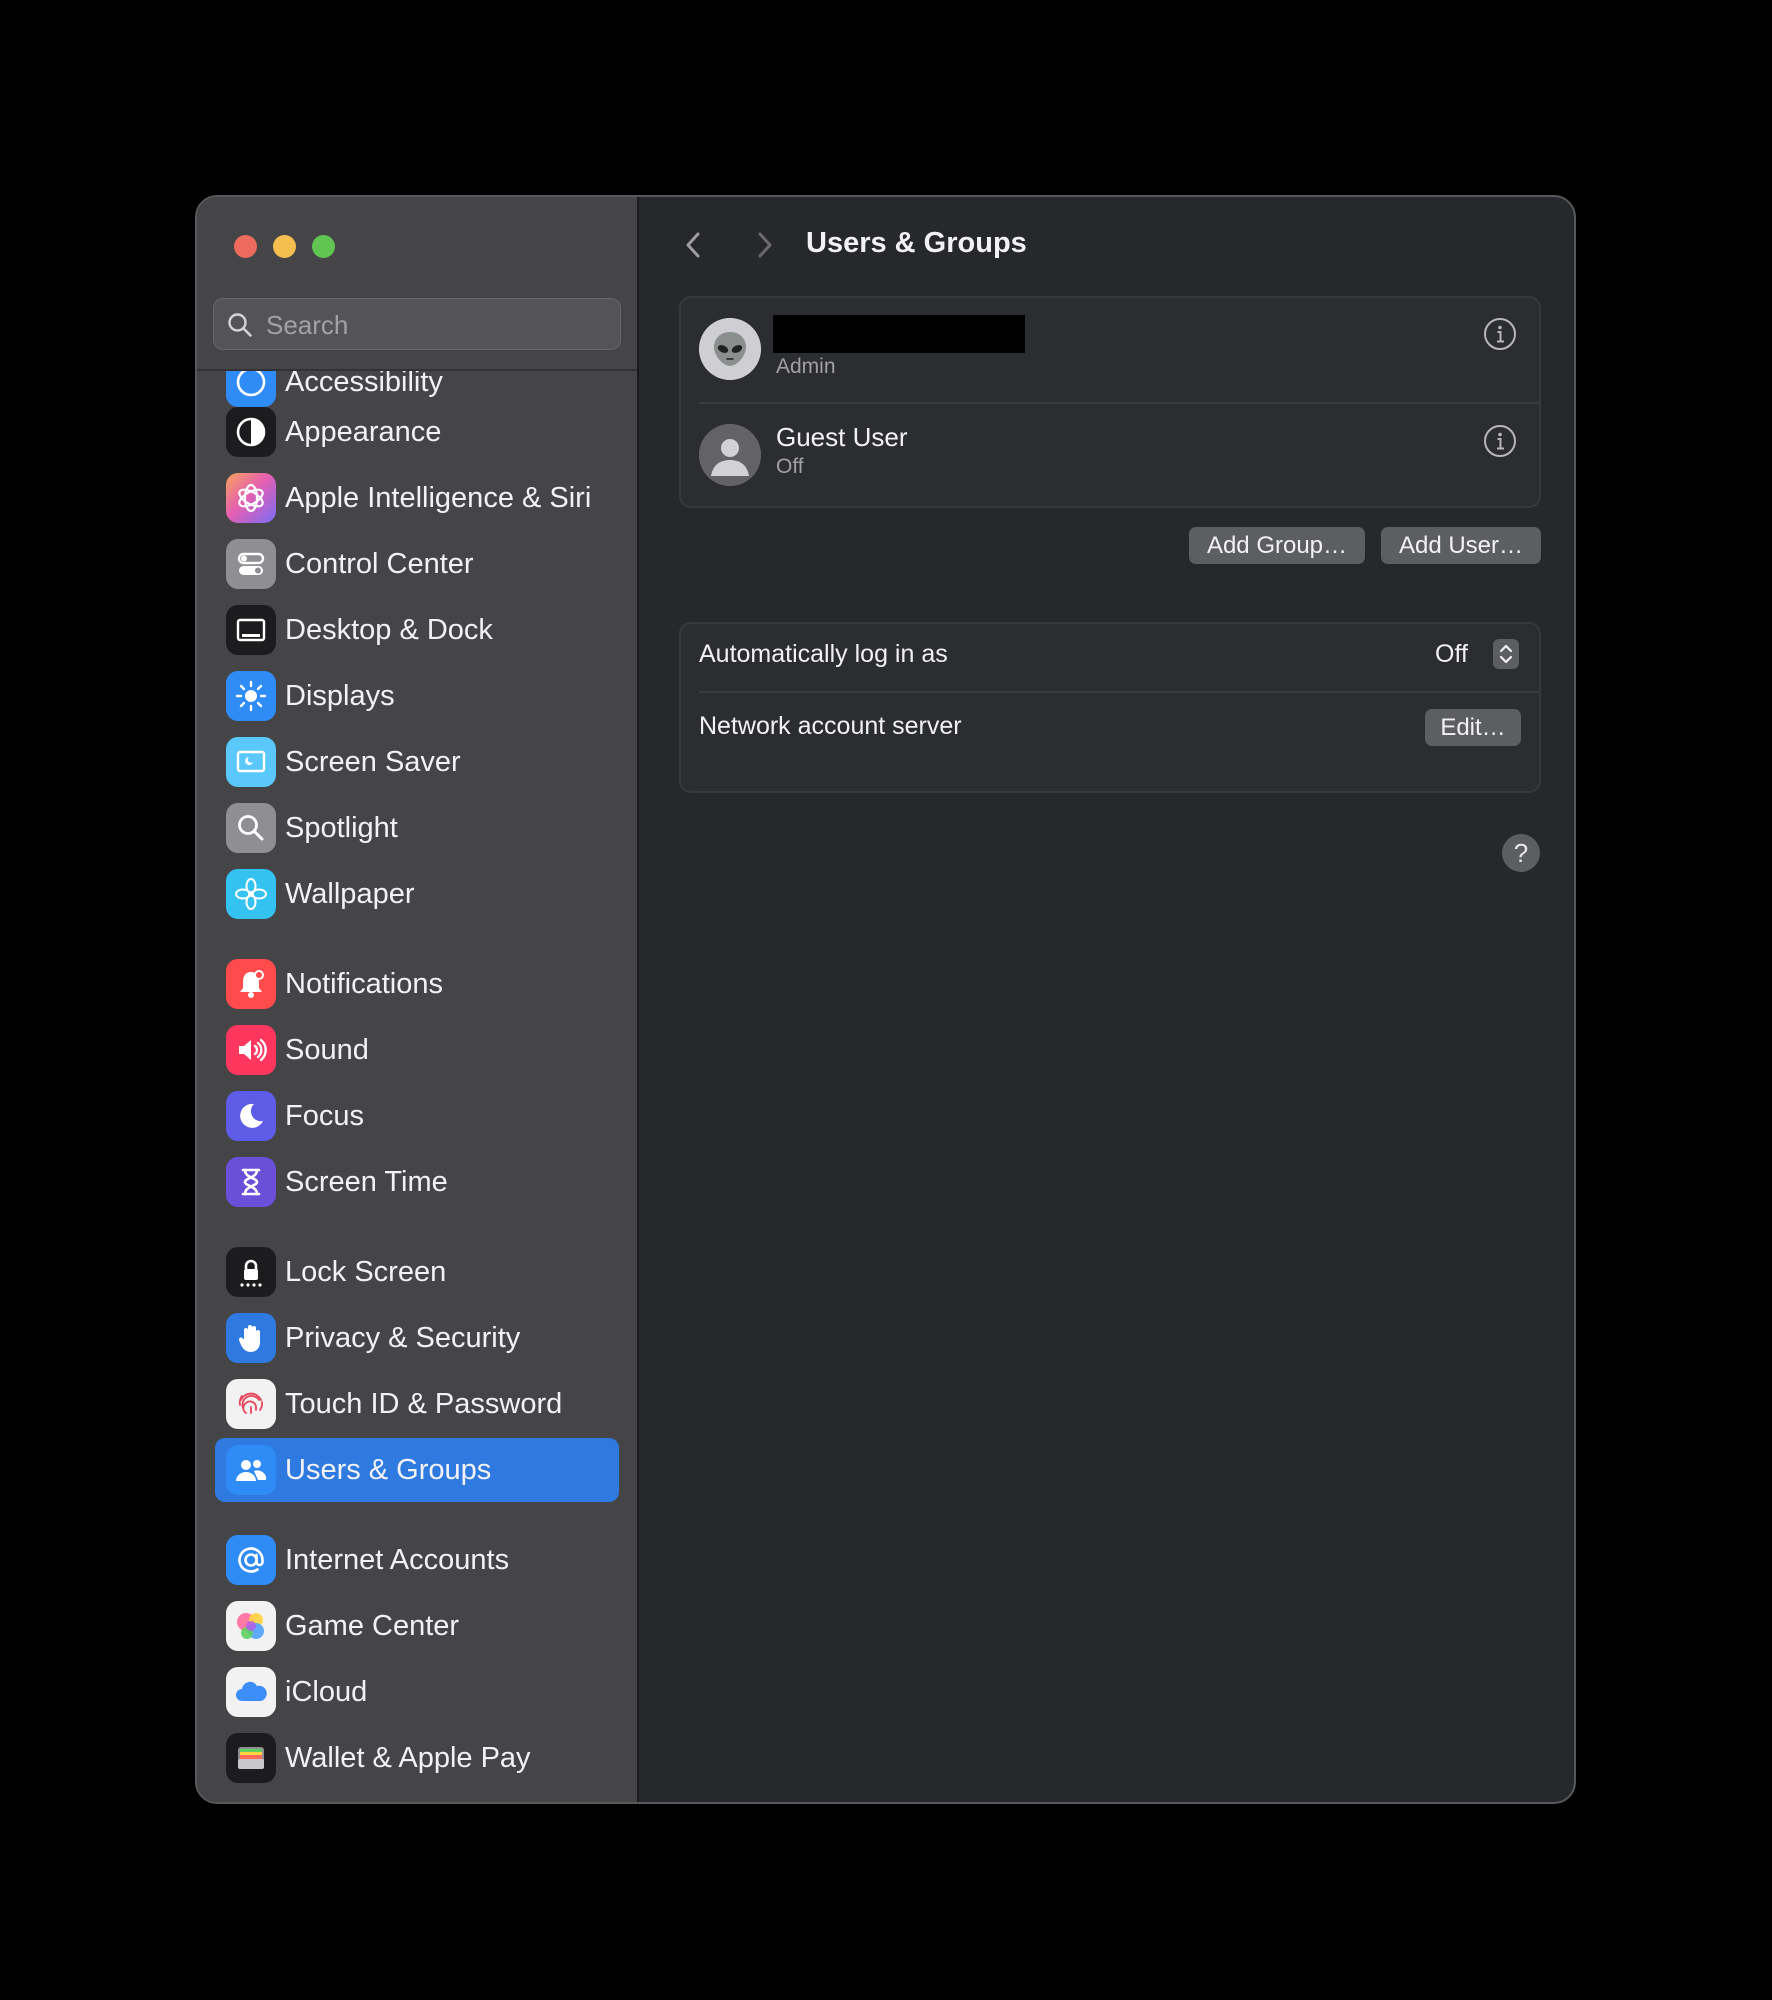  I want to click on sidebar-item-label: Users & Groups, so click(388, 1470).